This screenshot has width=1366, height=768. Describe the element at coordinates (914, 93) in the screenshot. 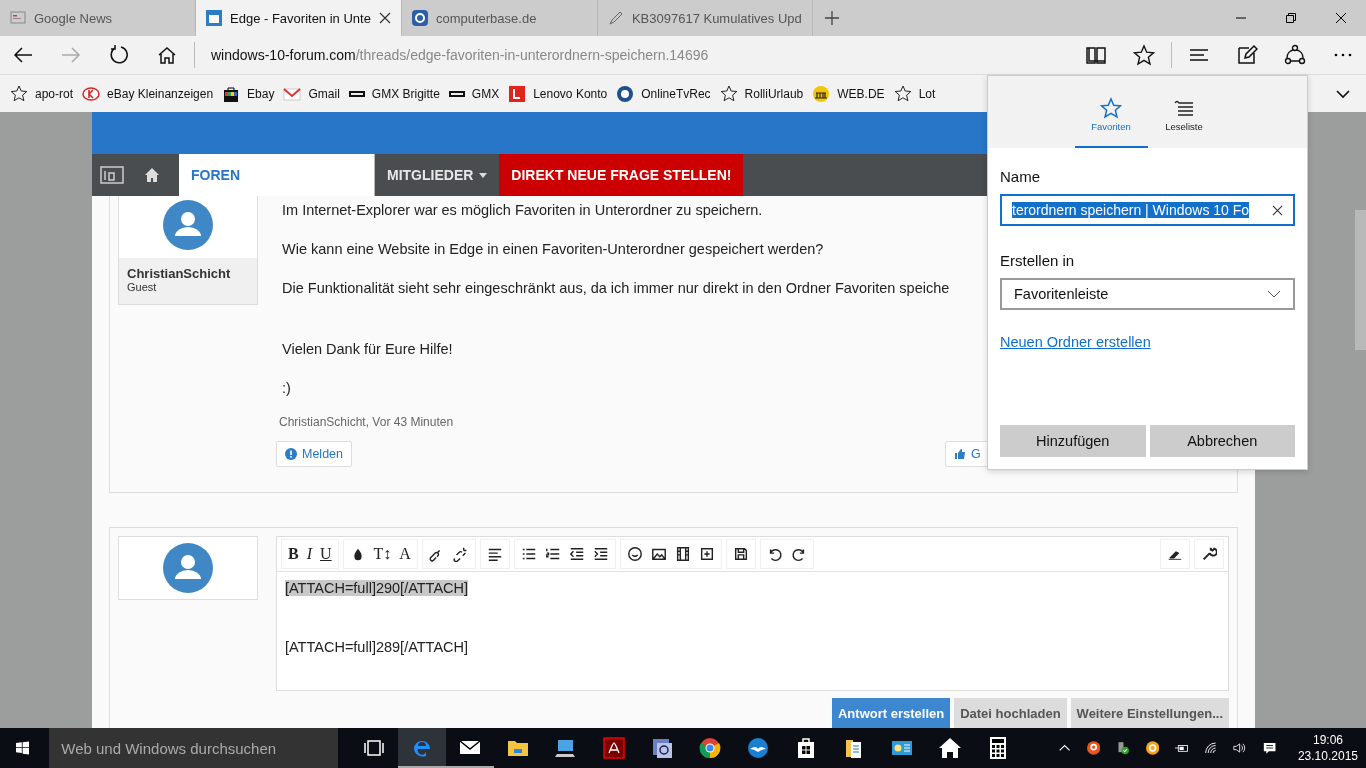

I see `favorite-link: Lot` at that location.